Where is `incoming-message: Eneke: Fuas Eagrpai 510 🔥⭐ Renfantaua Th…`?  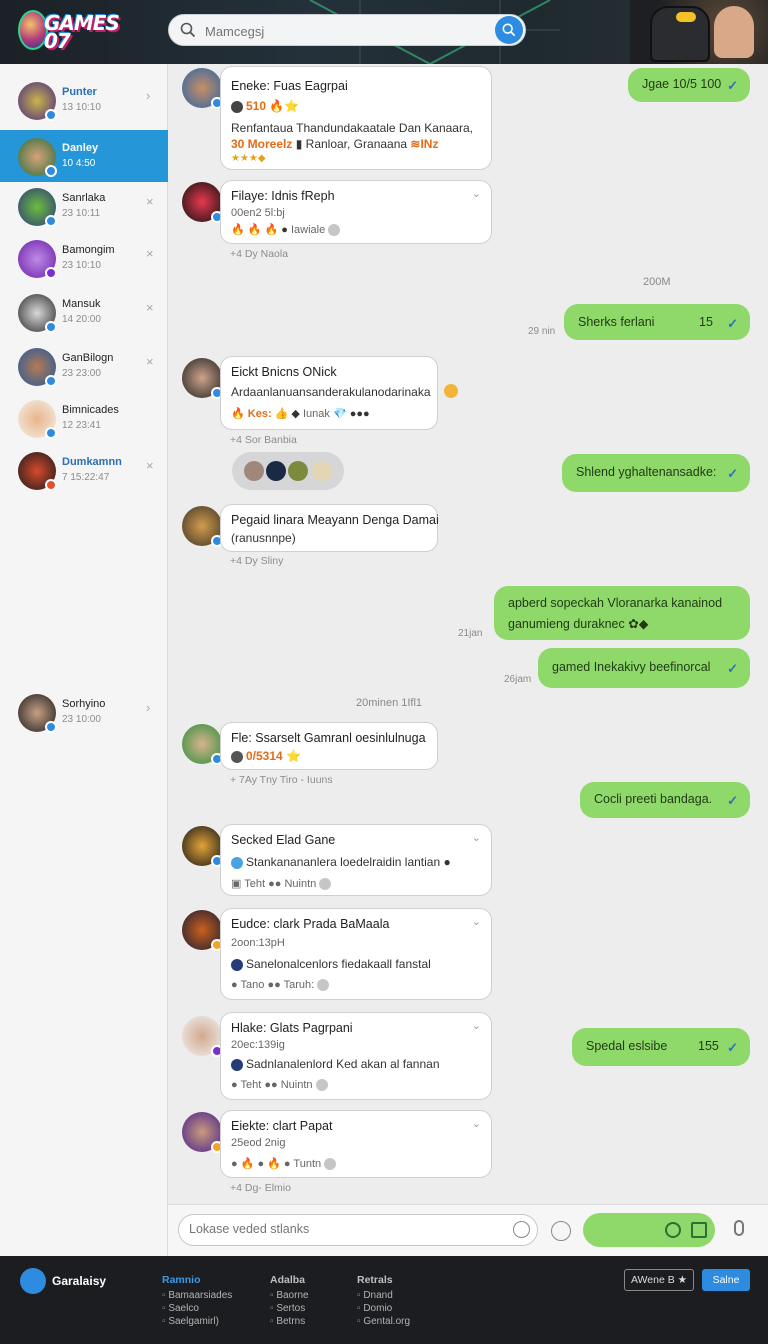 incoming-message: Eneke: Fuas Eagrpai 510 🔥⭐ Renfantaua Th… is located at coordinates (356, 118).